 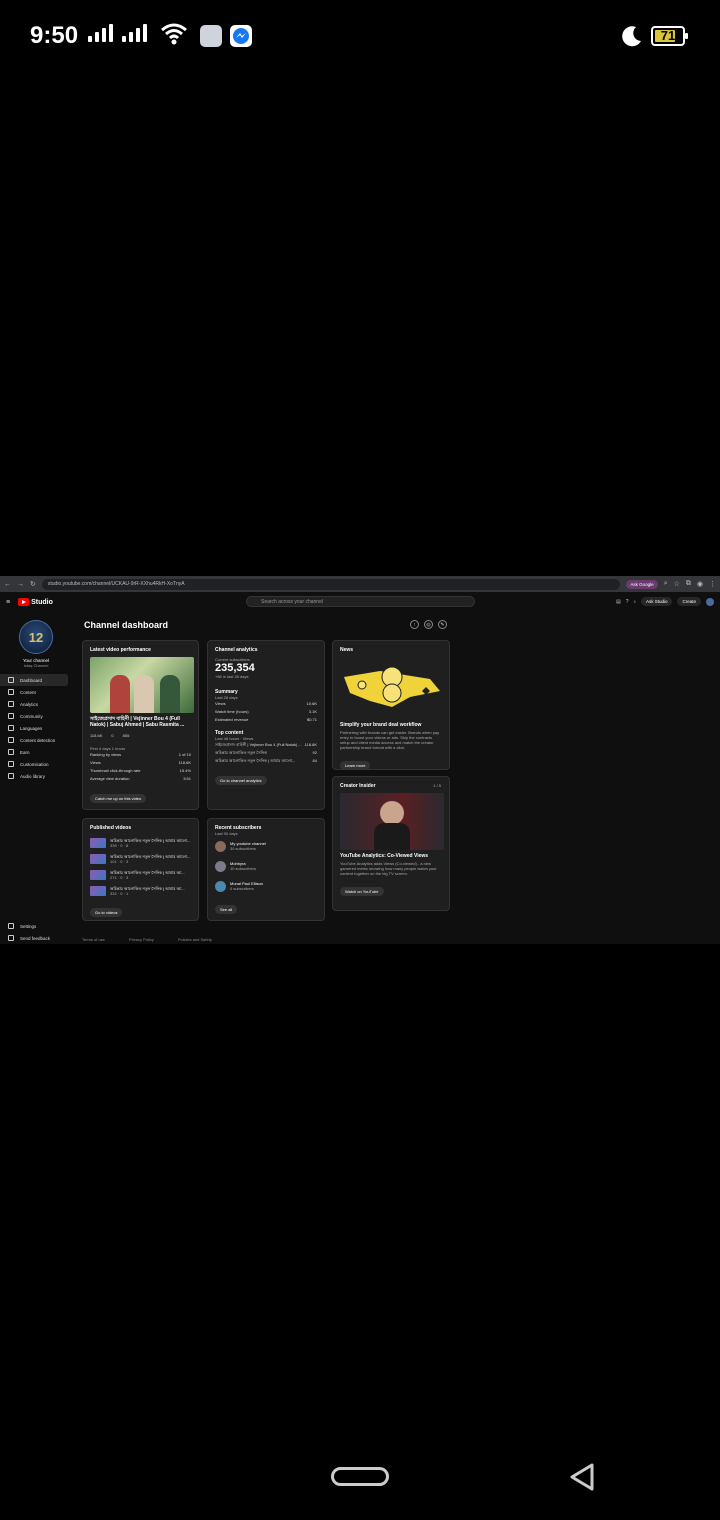 I want to click on privacy-link: Privacy Policy, so click(x=141, y=939).